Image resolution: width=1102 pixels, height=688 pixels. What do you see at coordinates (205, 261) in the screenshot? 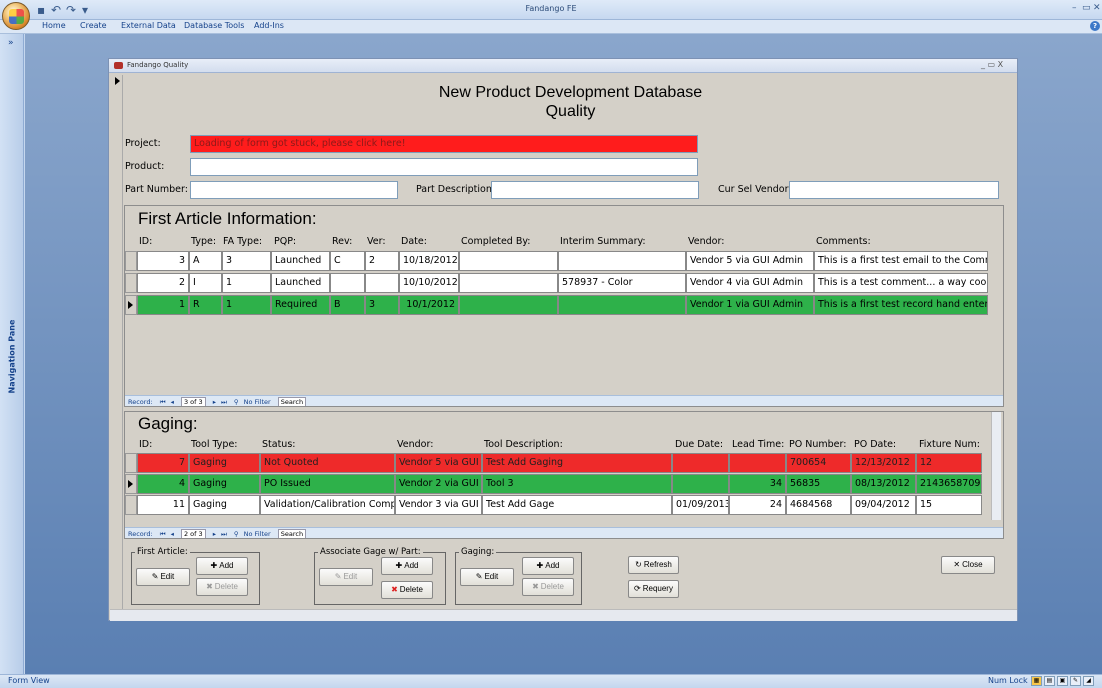
I see `fa-cell-type: A` at bounding box center [205, 261].